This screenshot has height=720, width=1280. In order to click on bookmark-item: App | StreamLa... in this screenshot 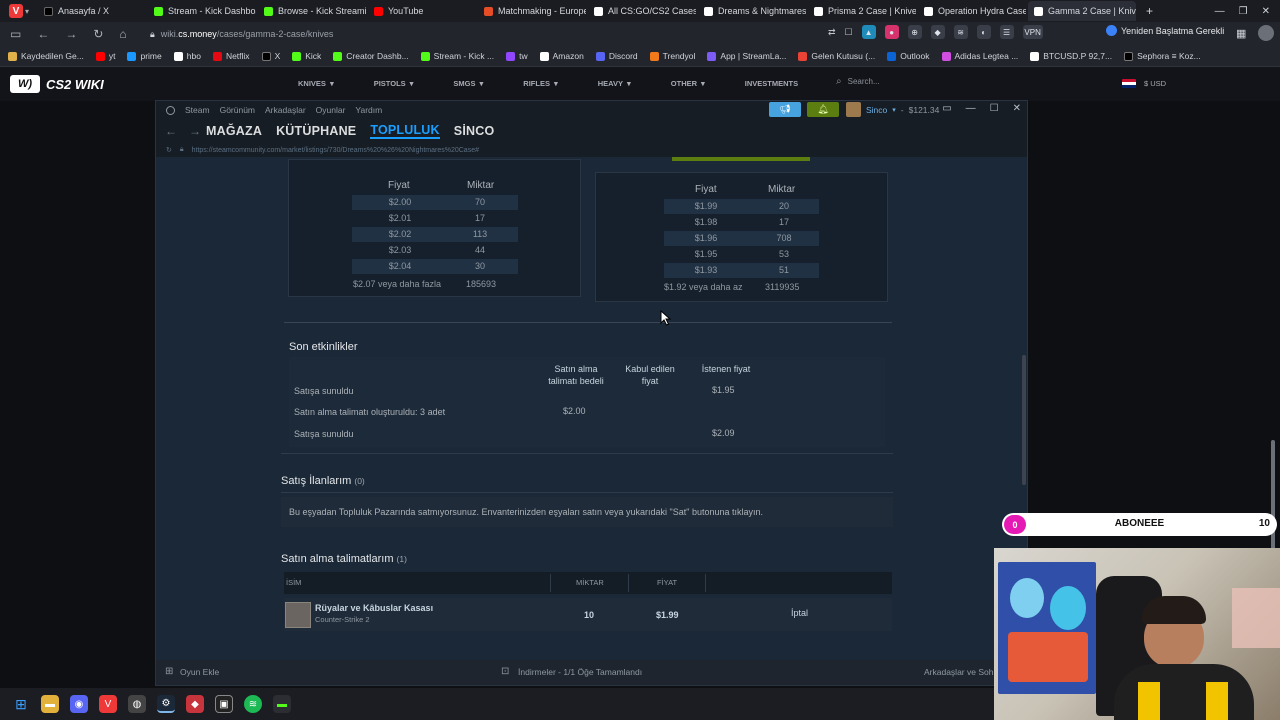, I will do `click(746, 56)`.